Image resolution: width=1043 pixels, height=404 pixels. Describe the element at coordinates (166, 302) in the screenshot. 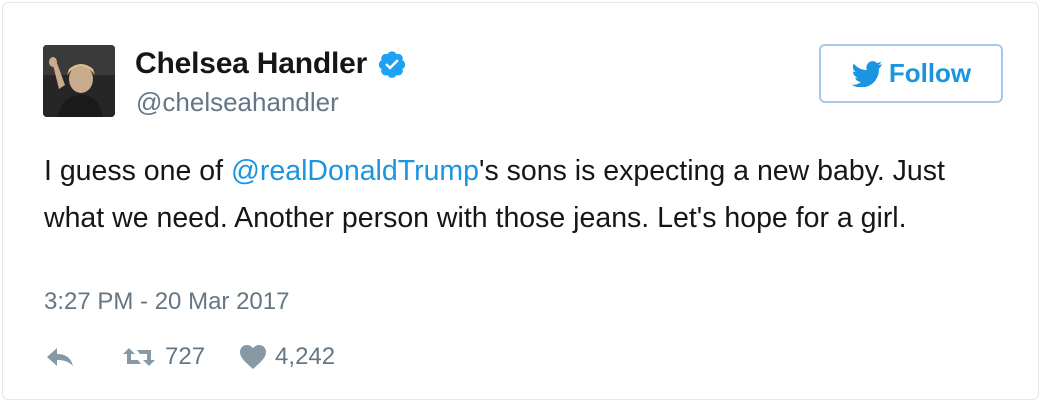

I see `timestamp: 3:27 PM - 20 Mar 2017` at that location.